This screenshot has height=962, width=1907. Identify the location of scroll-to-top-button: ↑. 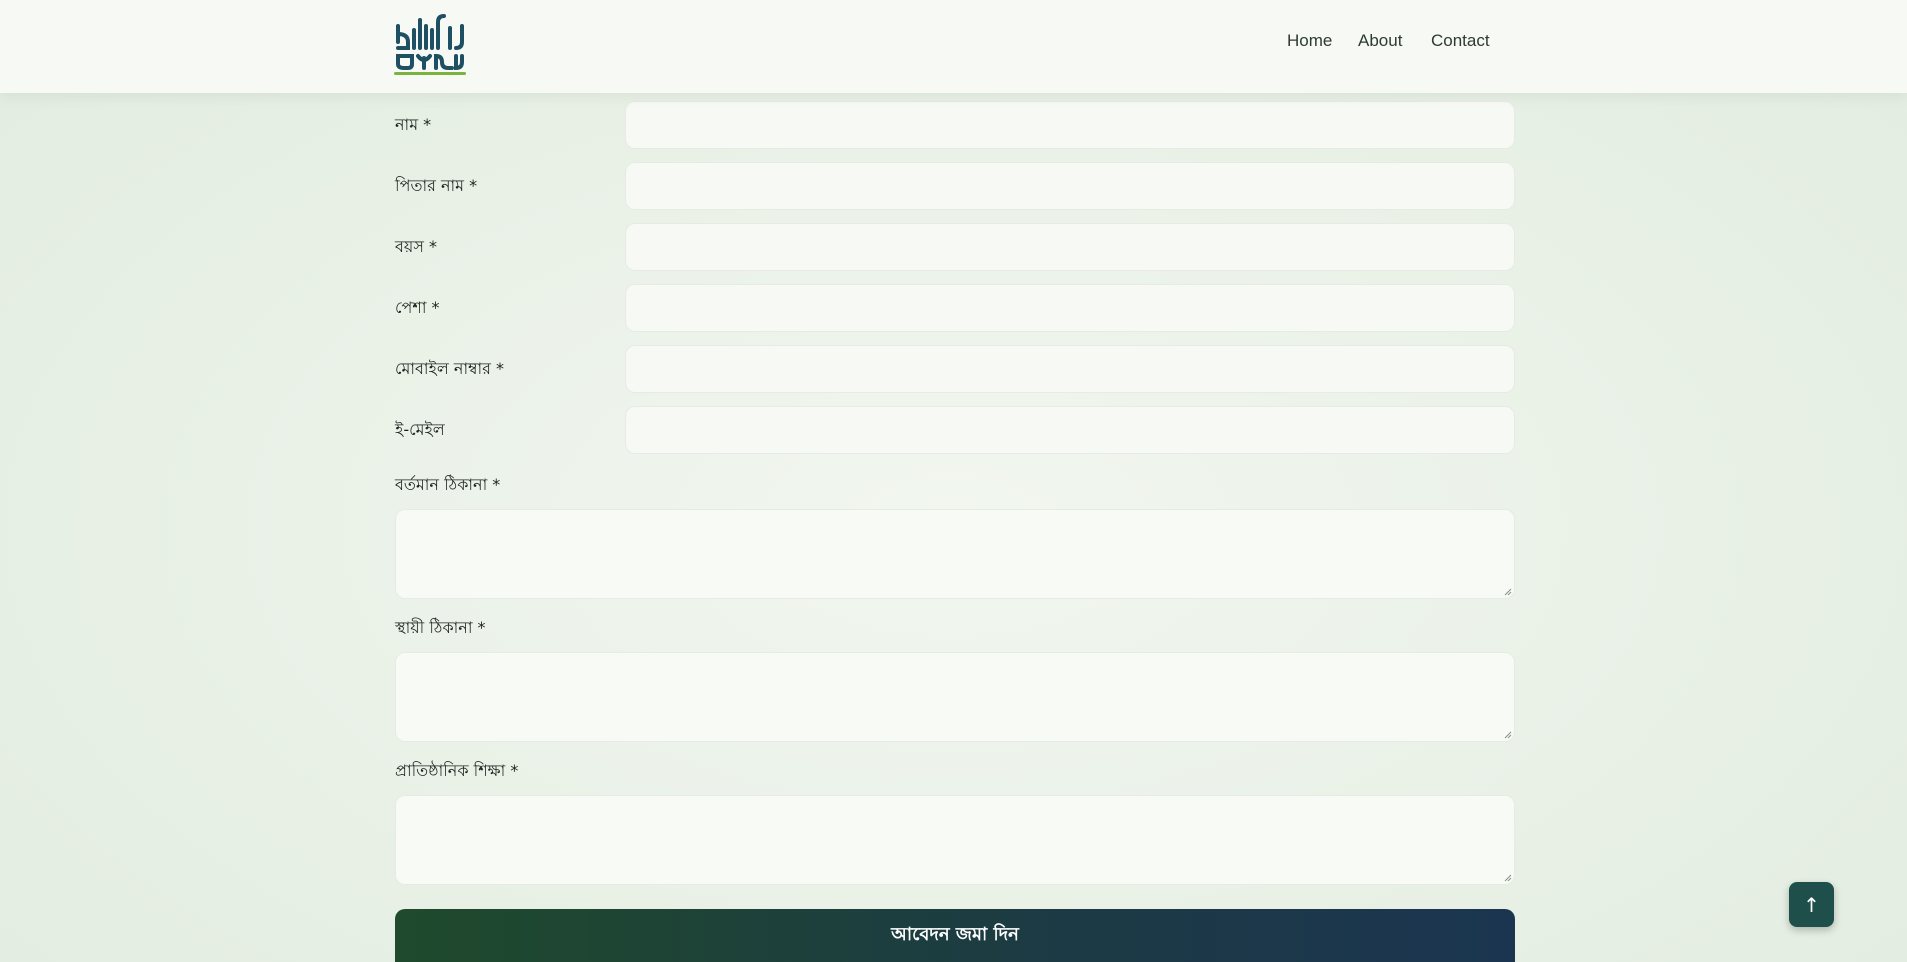
(1811, 904).